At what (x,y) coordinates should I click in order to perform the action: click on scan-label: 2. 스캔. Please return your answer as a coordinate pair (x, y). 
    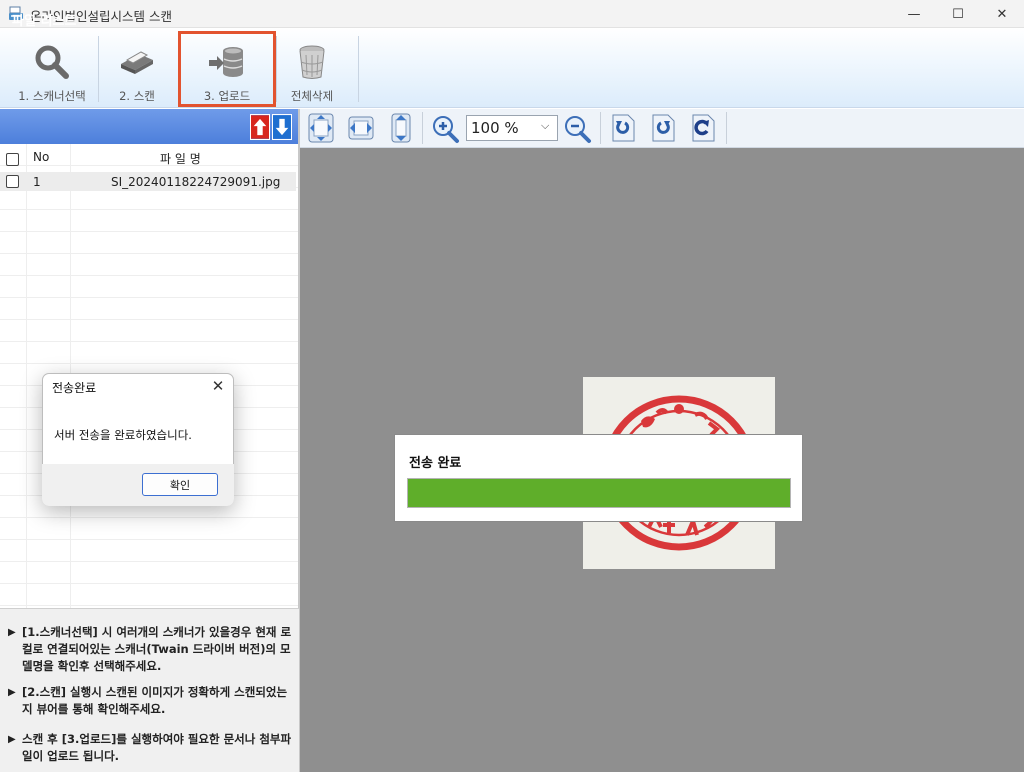
    Looking at the image, I should click on (137, 96).